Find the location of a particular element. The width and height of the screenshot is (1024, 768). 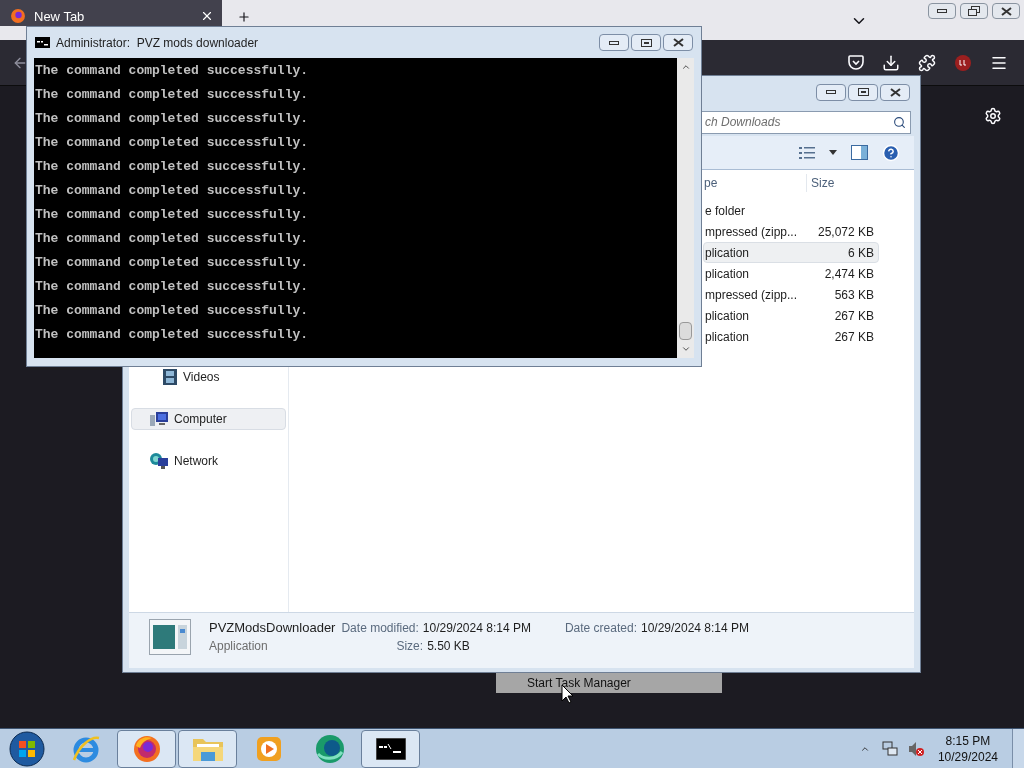

sphere-icon is located at coordinates (329, 748).